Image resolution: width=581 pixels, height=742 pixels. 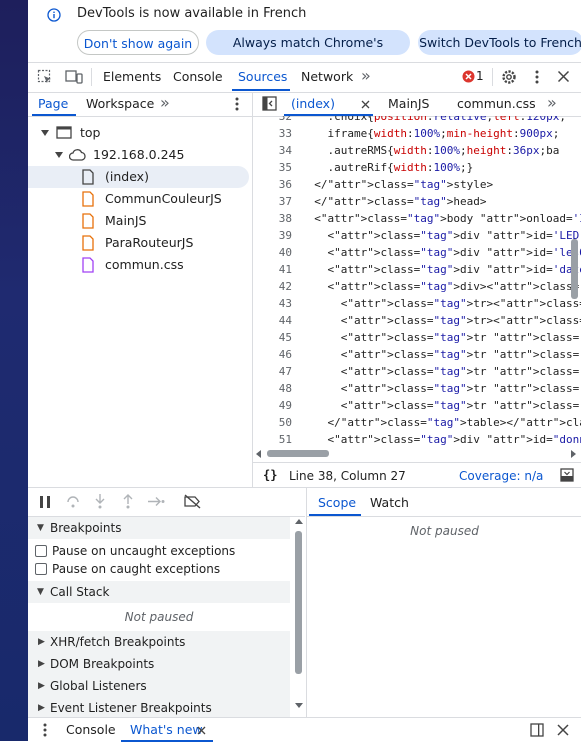 I want to click on switch-to-french-button: Switch DevTools to French, so click(x=499, y=42).